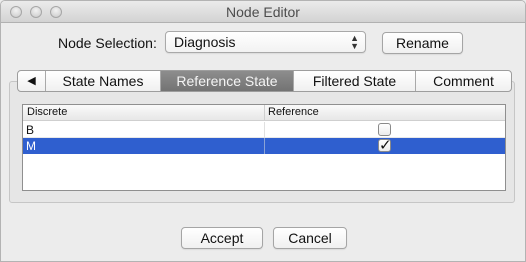 This screenshot has width=526, height=262. I want to click on table-row: M ✓, so click(264, 145).